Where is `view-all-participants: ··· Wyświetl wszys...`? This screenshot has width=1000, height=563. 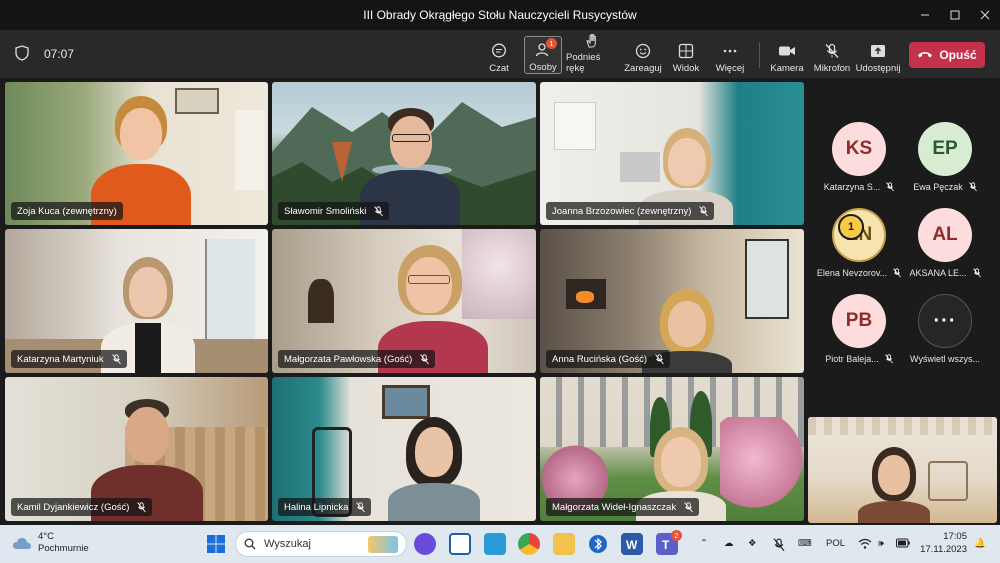
view-all-participants: ··· Wyświetl wszys... is located at coordinates (945, 329).